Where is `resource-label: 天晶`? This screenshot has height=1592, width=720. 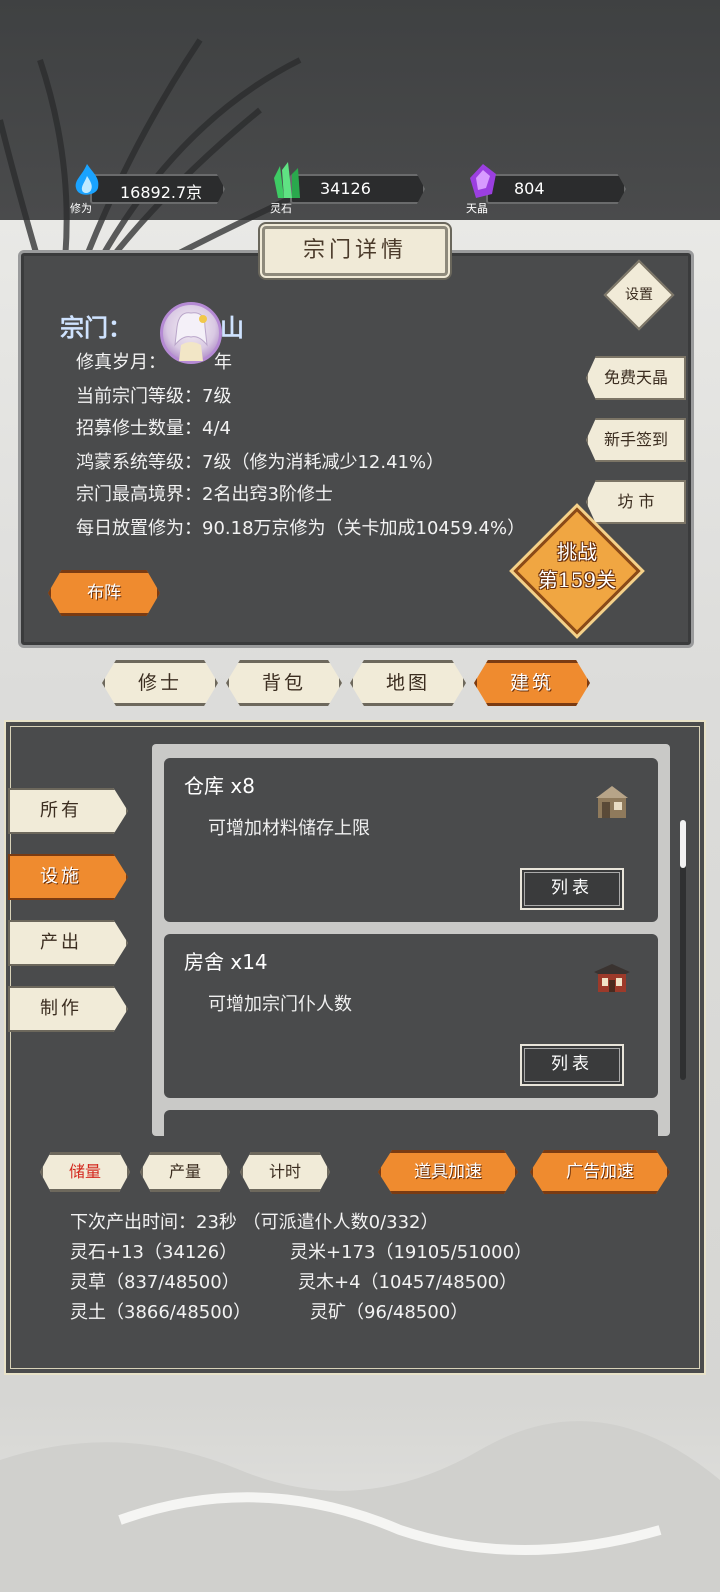
resource-label: 天晶 is located at coordinates (477, 208).